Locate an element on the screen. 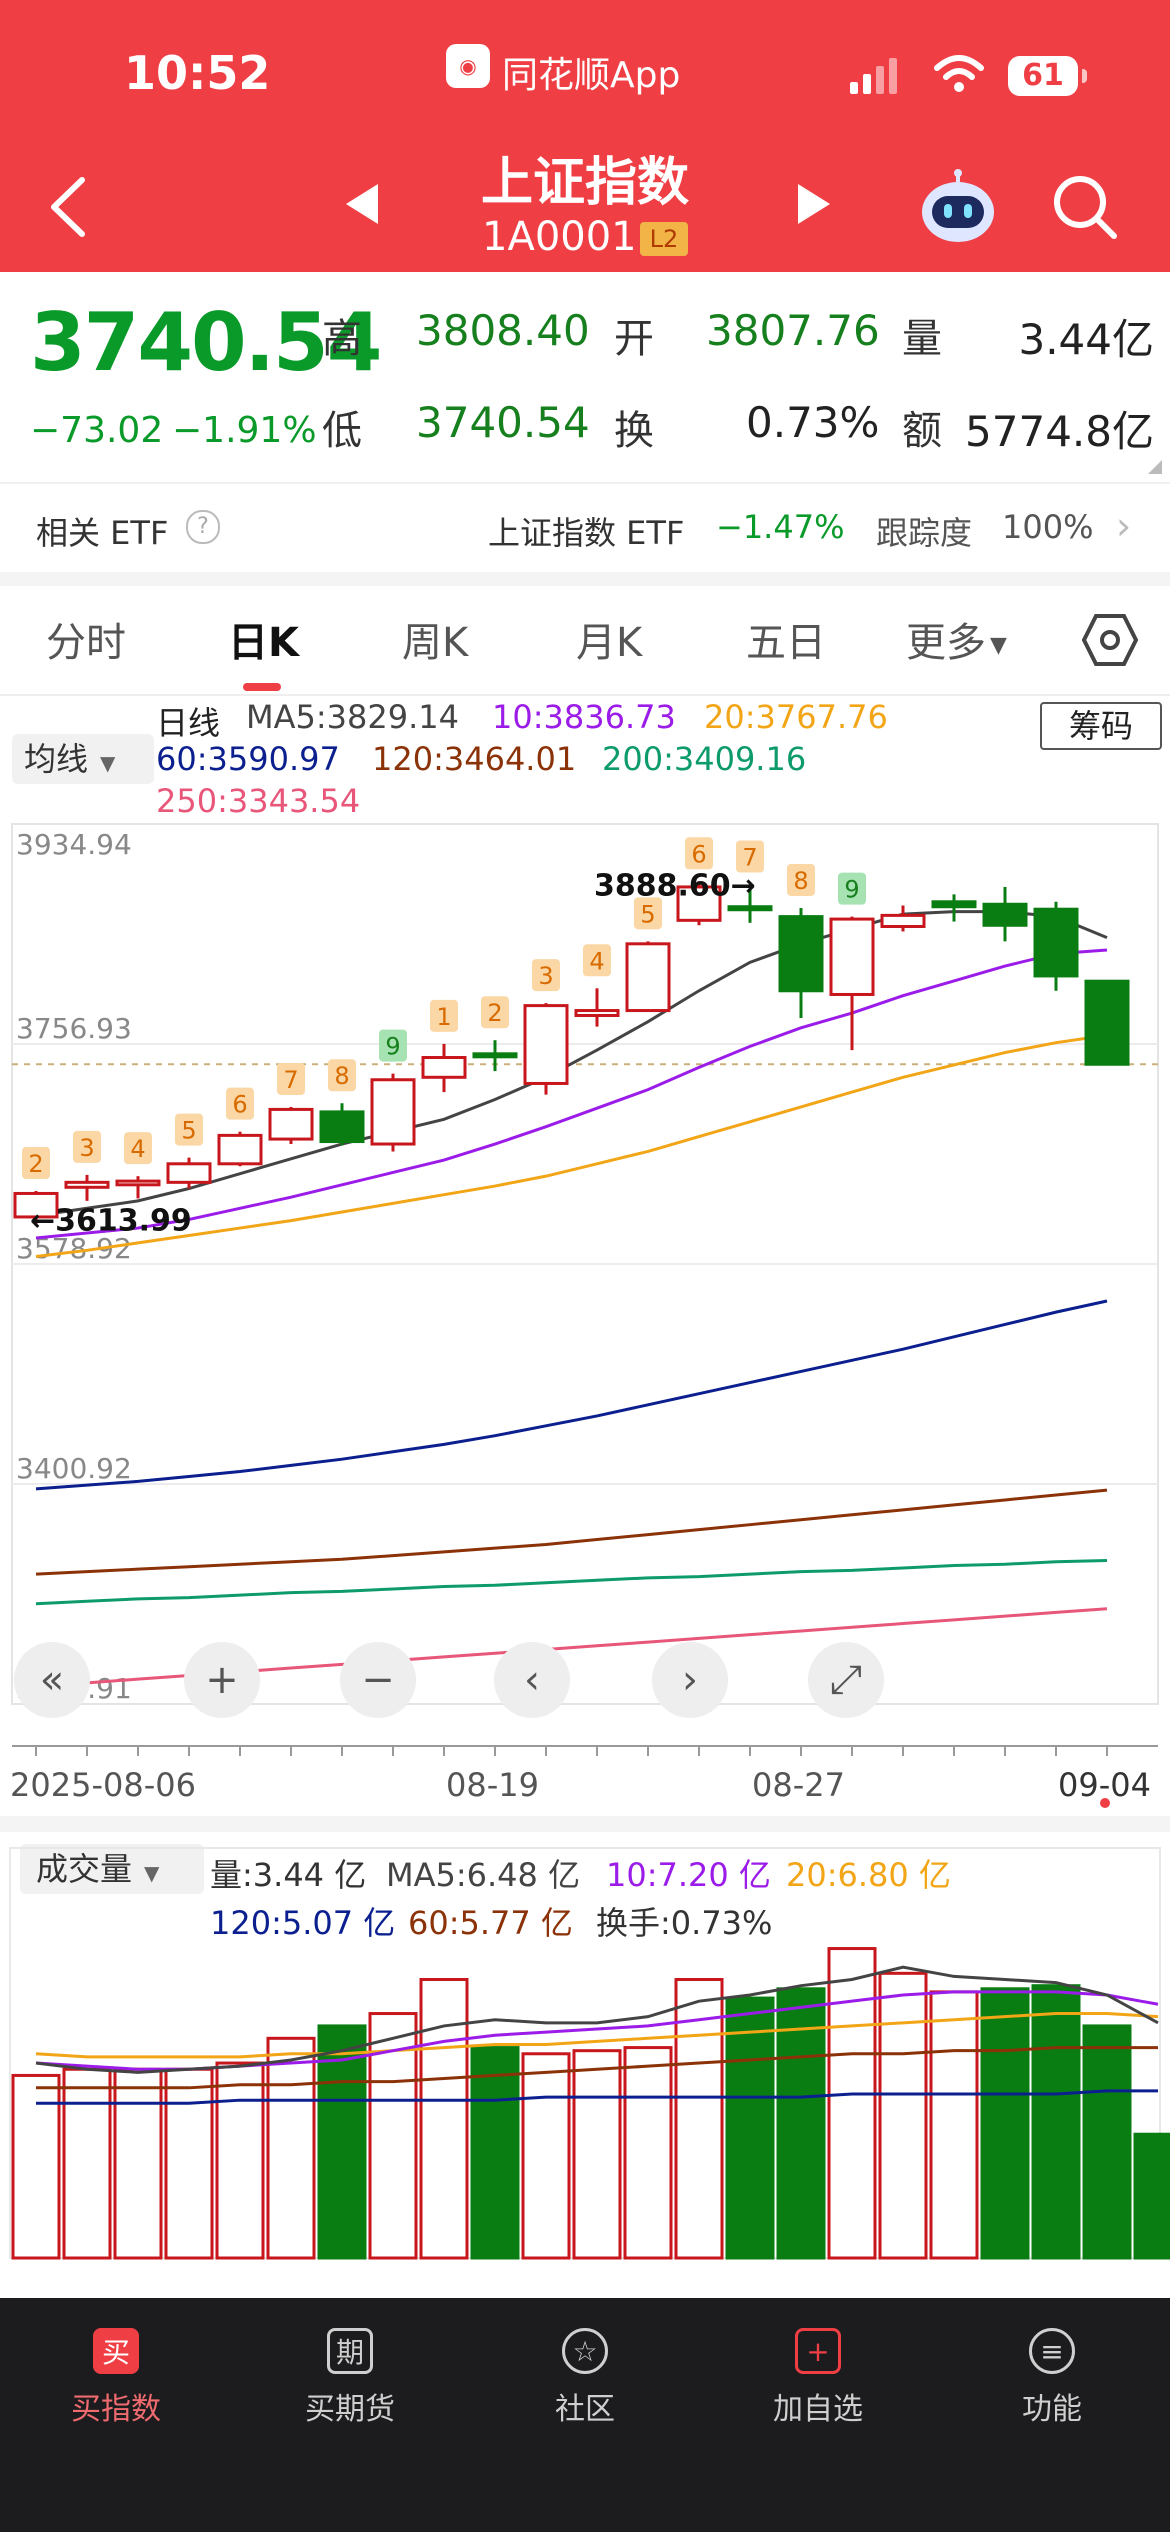  nav-community: ☆ 社区 is located at coordinates (585, 2378).